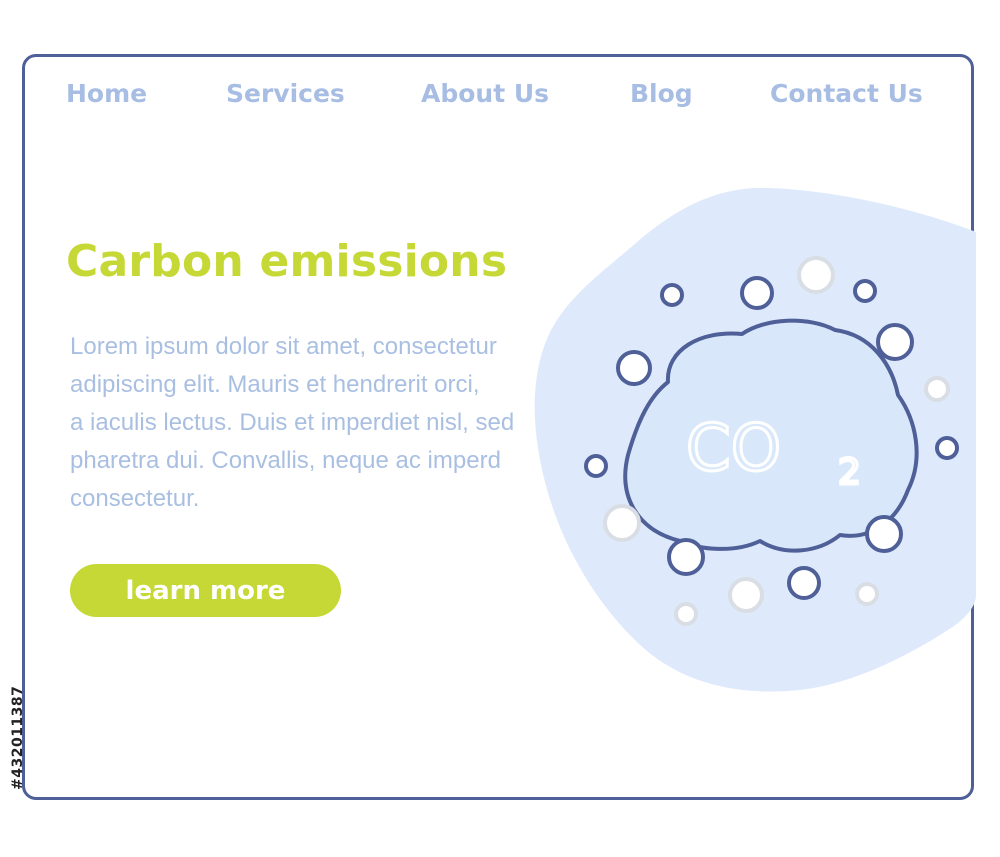  What do you see at coordinates (283, 346) in the screenshot?
I see `hero-body-line: Lorem ipsum dolor sit amet, consectetur` at bounding box center [283, 346].